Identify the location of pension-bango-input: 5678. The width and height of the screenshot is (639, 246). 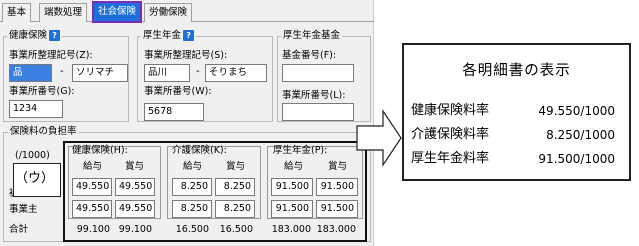
(174, 112).